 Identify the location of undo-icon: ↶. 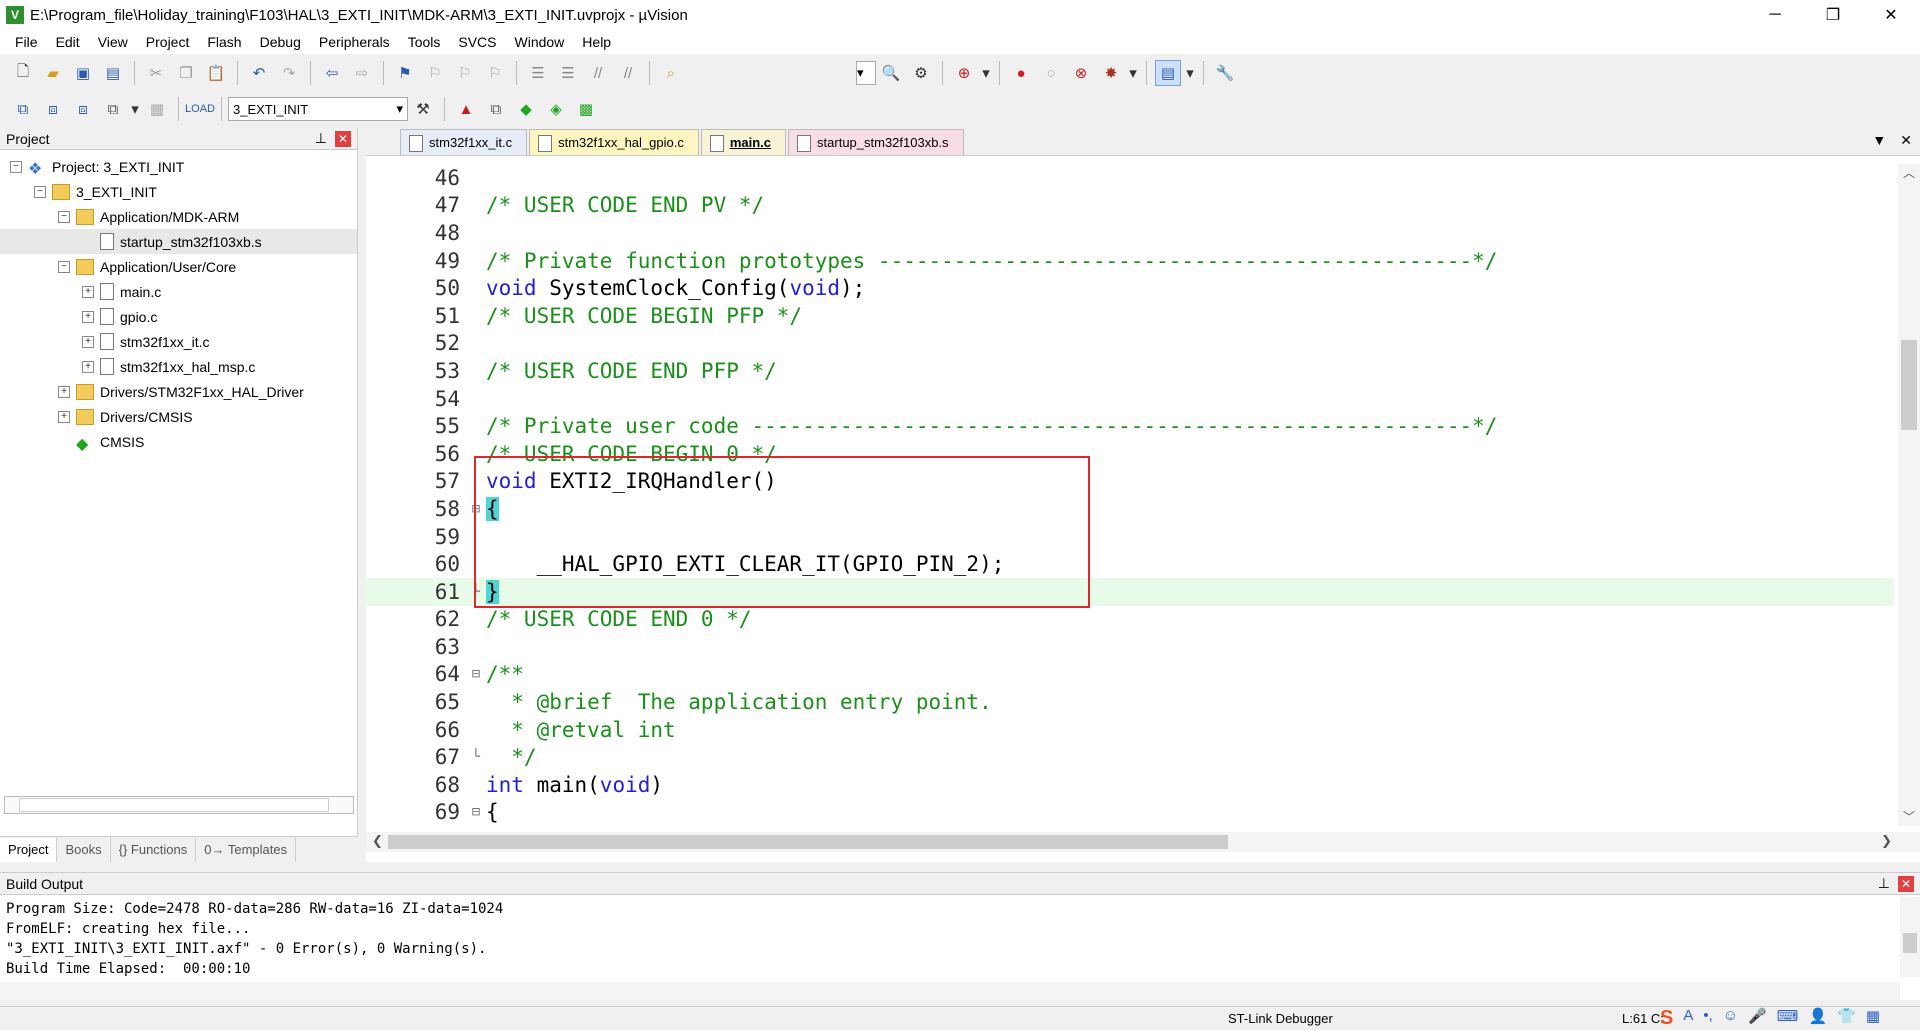
(259, 73).